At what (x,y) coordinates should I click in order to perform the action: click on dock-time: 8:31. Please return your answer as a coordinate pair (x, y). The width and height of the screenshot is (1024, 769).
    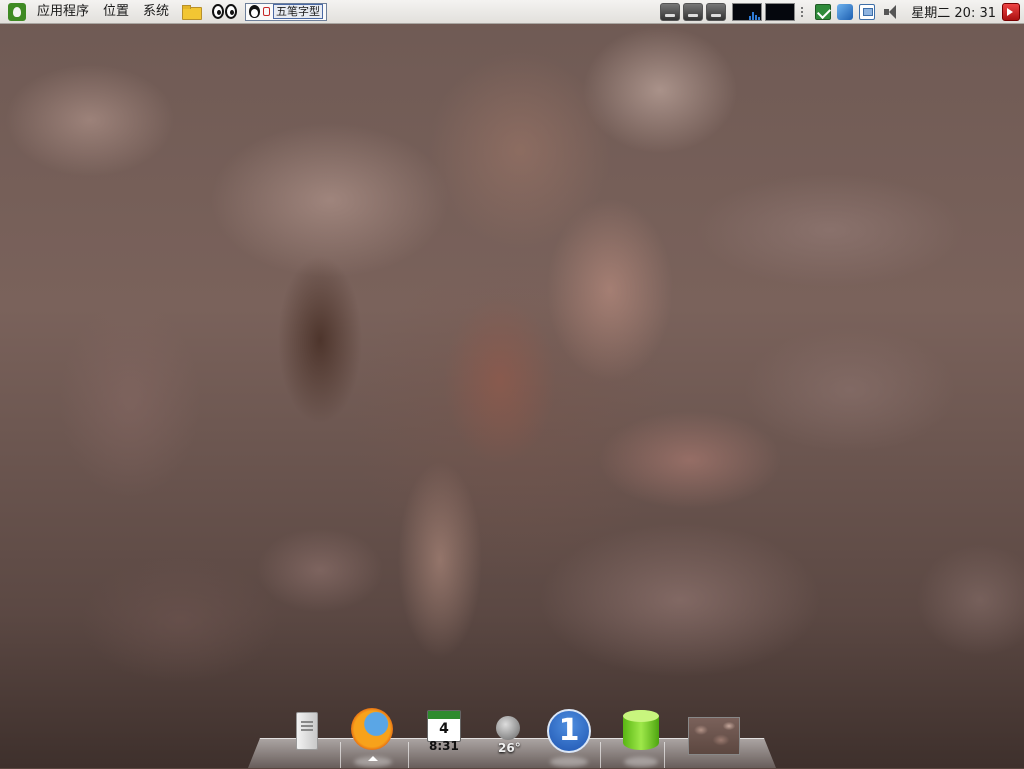
    Looking at the image, I should click on (444, 746).